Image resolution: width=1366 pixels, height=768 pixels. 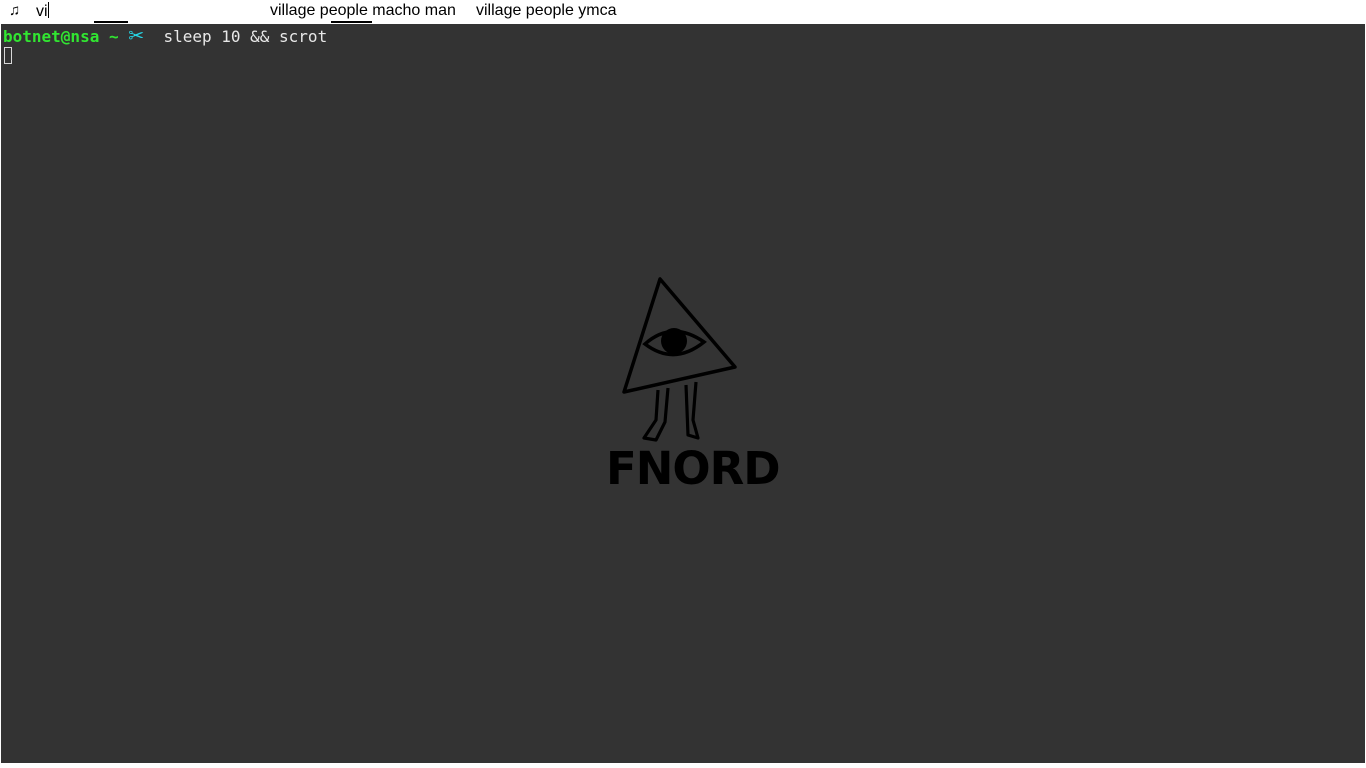 What do you see at coordinates (15, 10) in the screenshot?
I see `music-note-icon: ♫` at bounding box center [15, 10].